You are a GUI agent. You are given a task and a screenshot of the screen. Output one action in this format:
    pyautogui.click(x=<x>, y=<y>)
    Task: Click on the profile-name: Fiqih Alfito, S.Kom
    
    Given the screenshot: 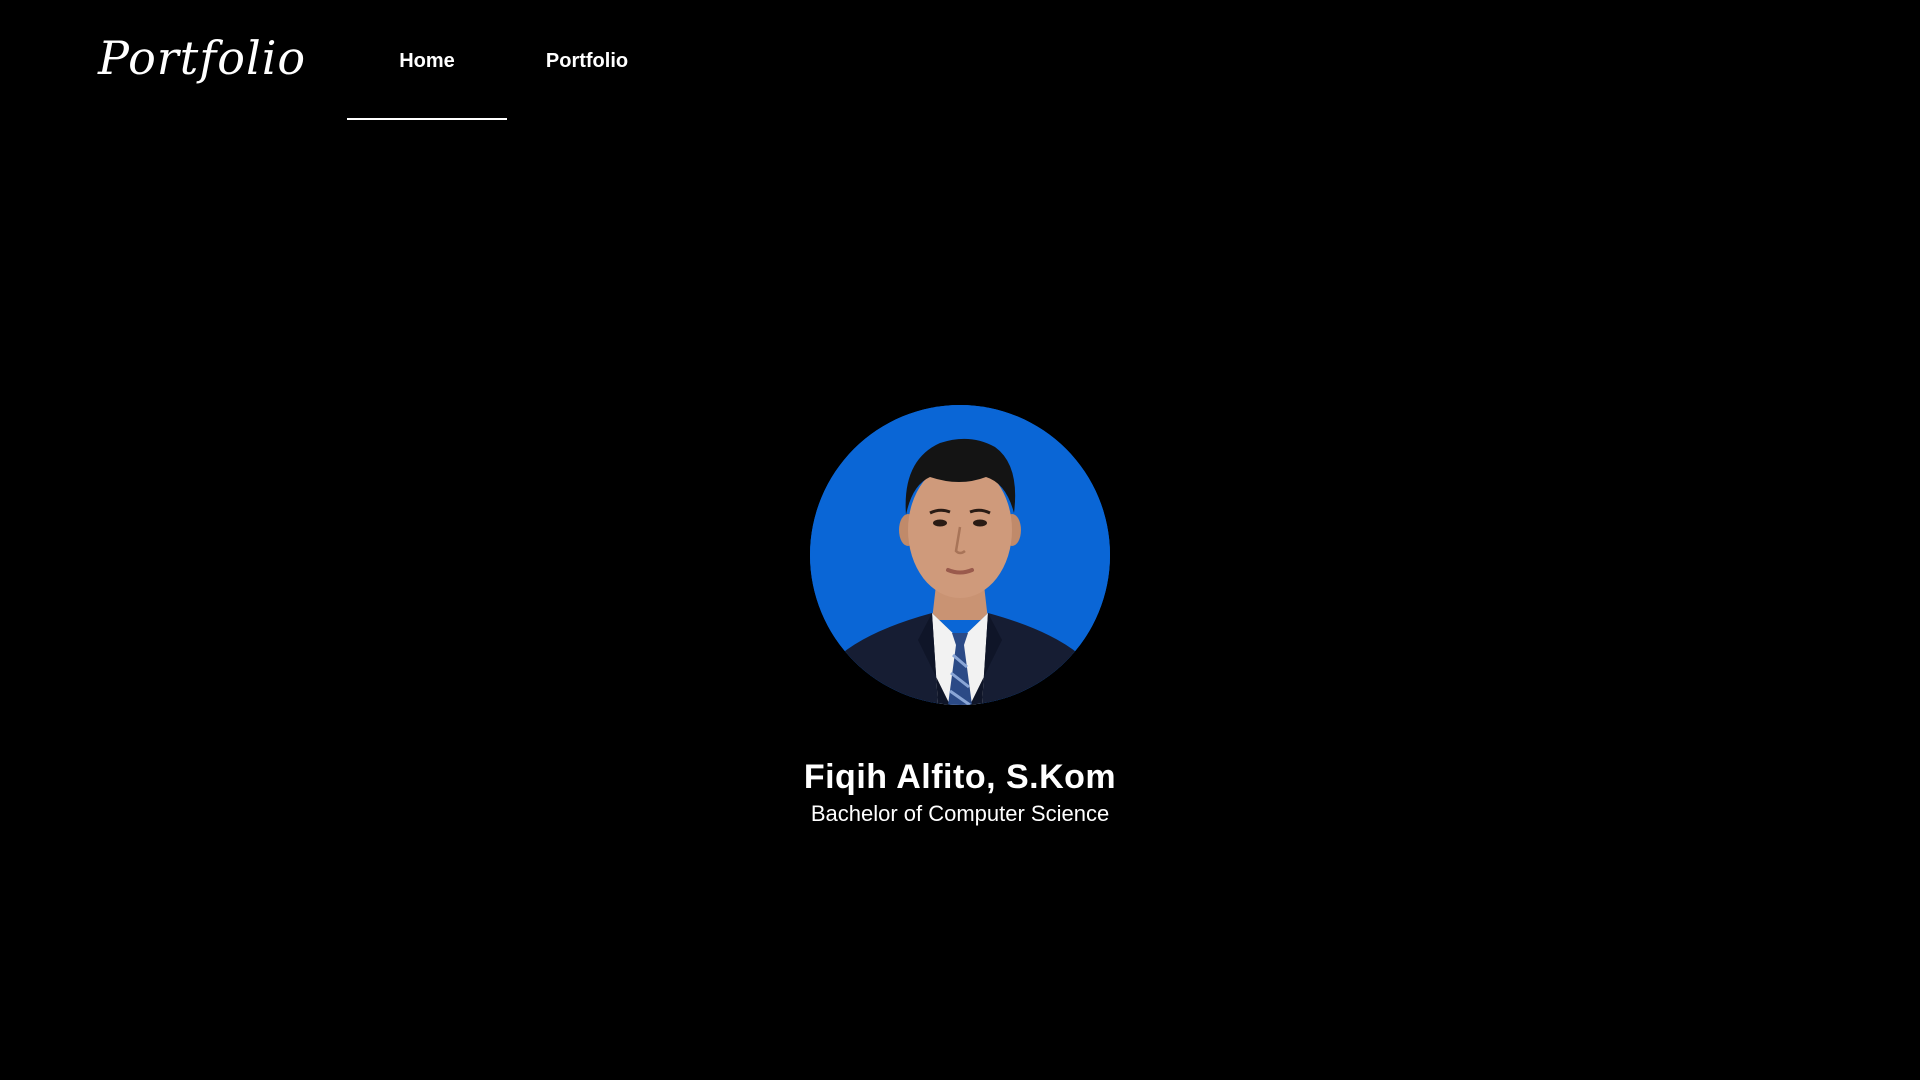 What is the action you would take?
    pyautogui.click(x=960, y=776)
    